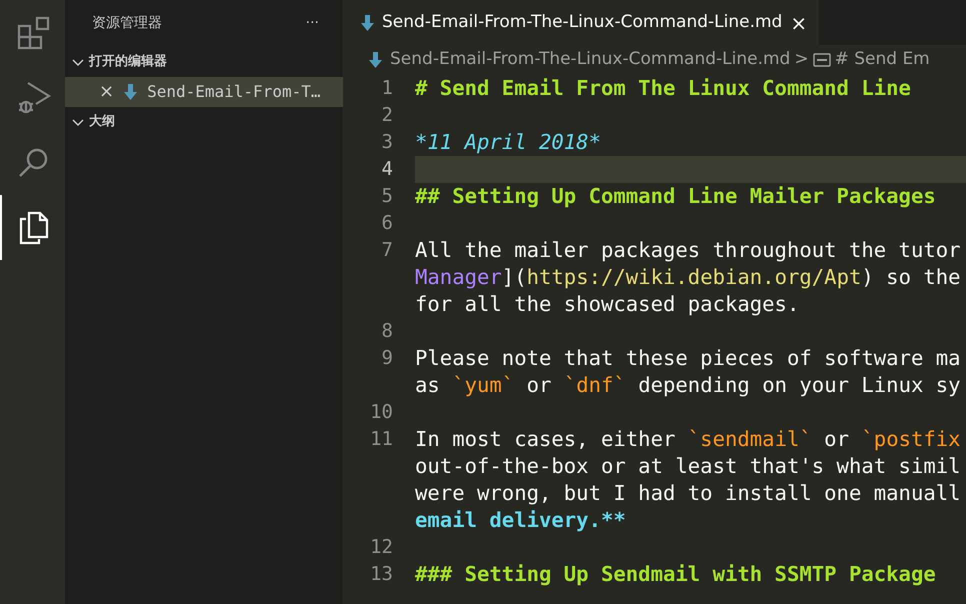 Image resolution: width=966 pixels, height=604 pixels. I want to click on code-line: were wrong, but I had to install one manuall, so click(688, 493).